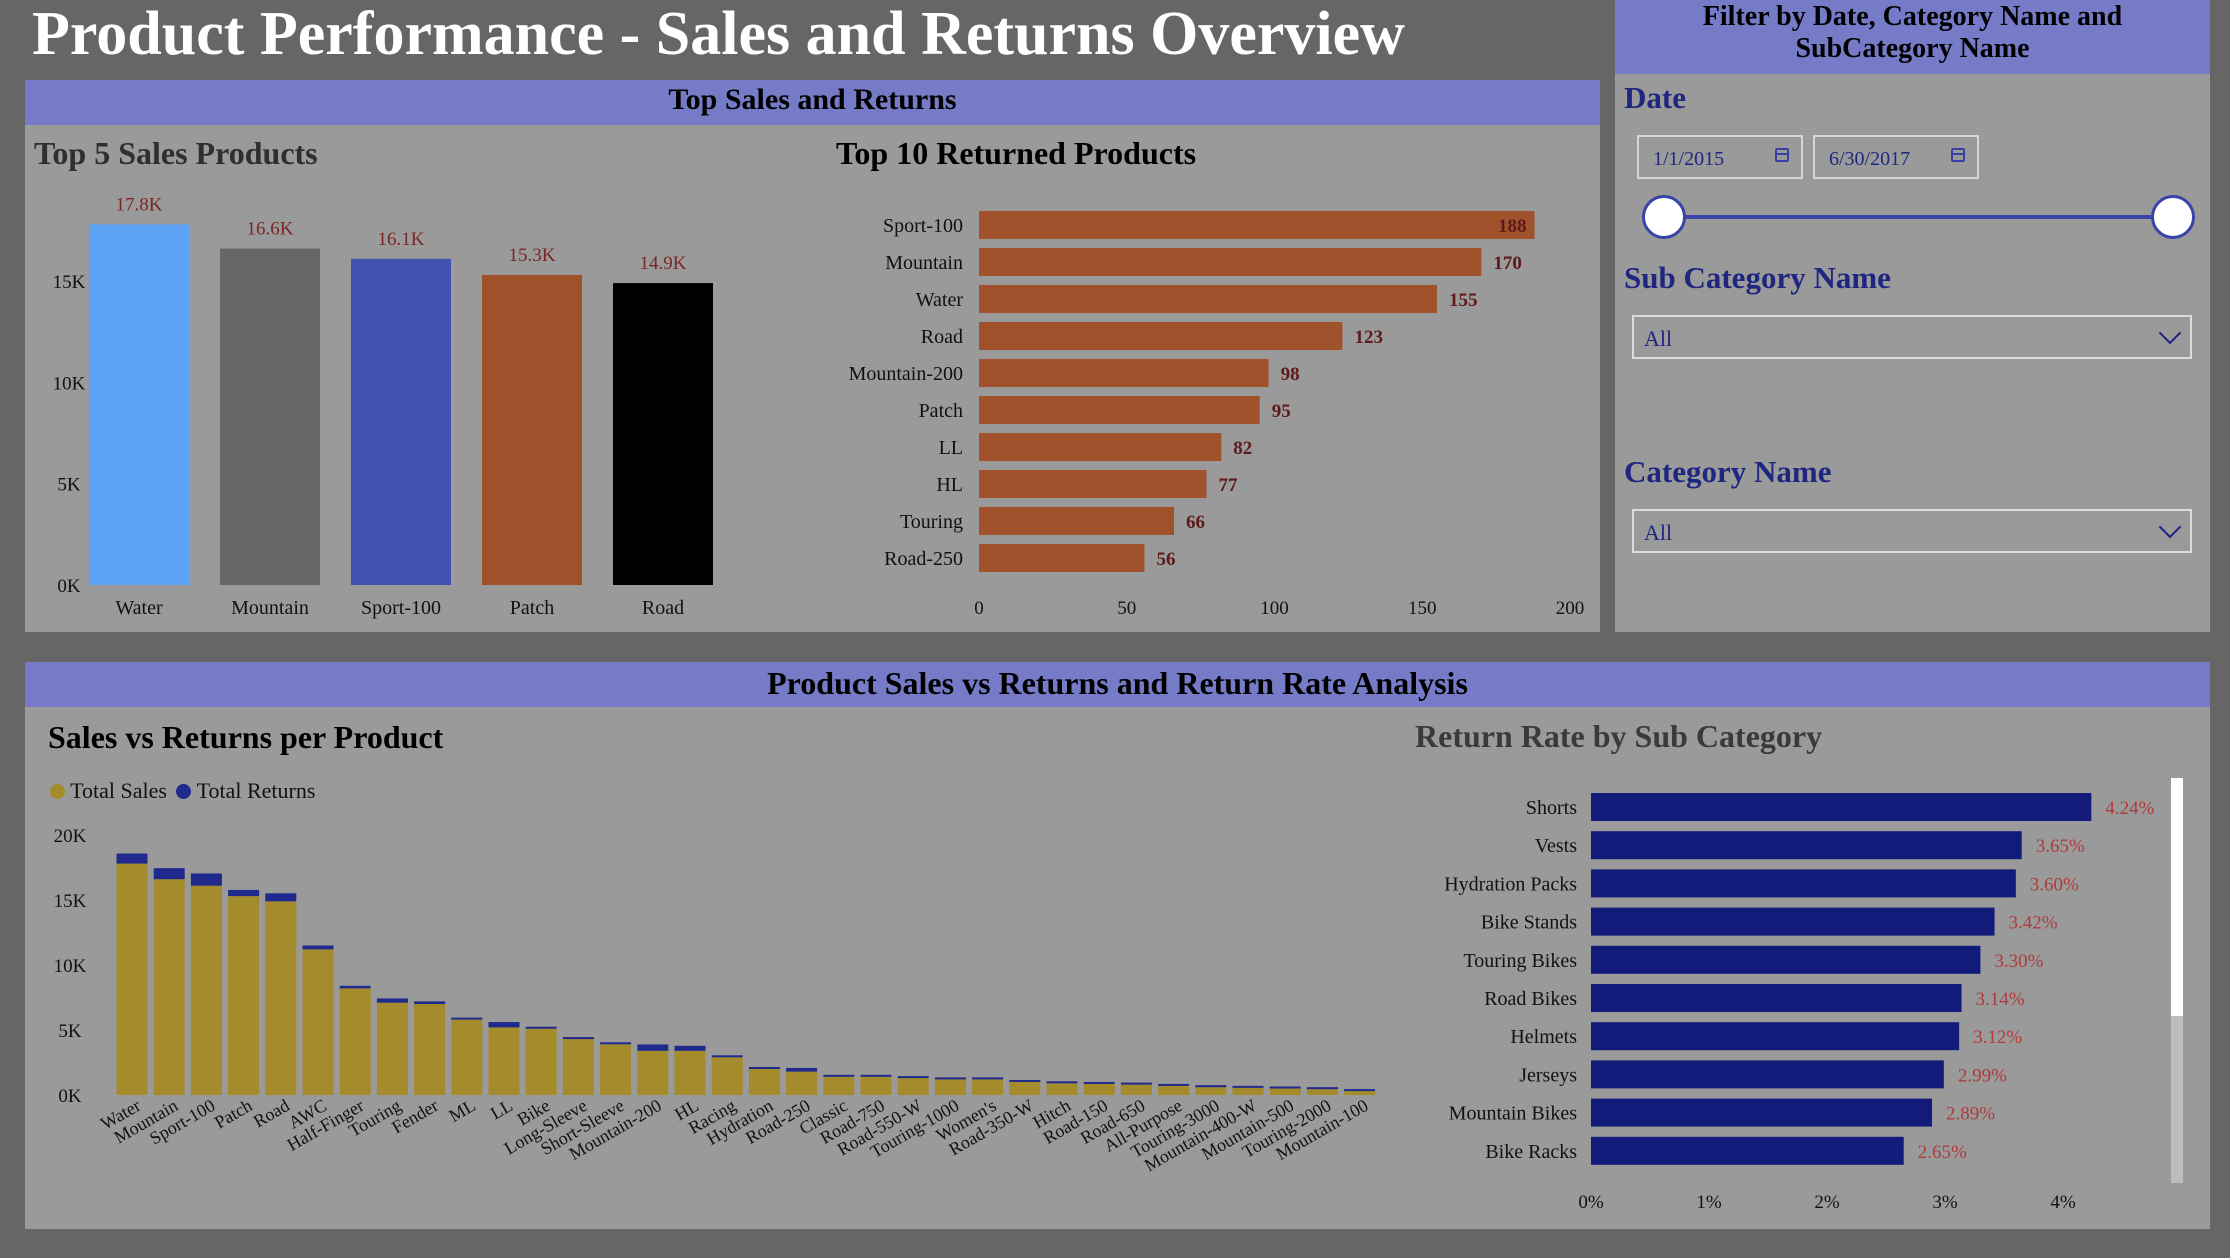 The width and height of the screenshot is (2230, 1258). Describe the element at coordinates (1274, 608) in the screenshot. I see `x-tick-label: 100` at that location.